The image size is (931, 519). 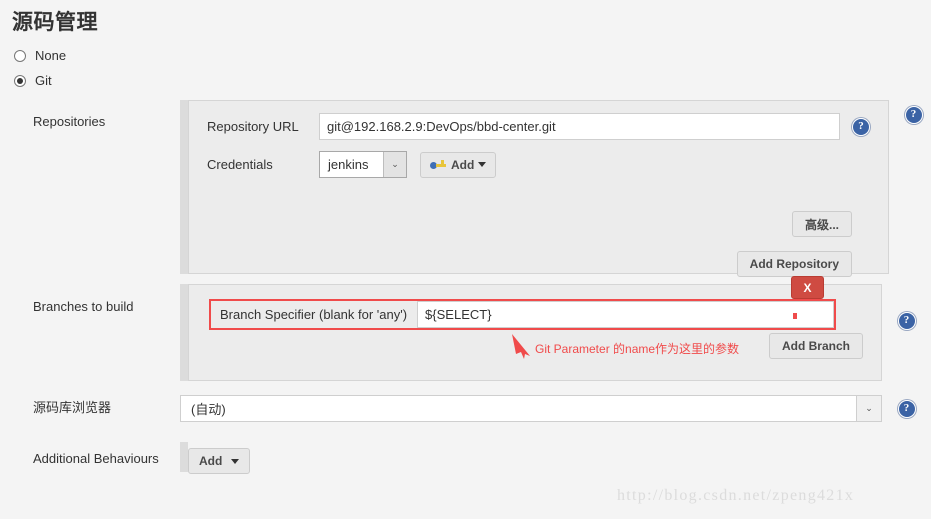 What do you see at coordinates (906, 321) in the screenshot?
I see `branches-help-icon: ?` at bounding box center [906, 321].